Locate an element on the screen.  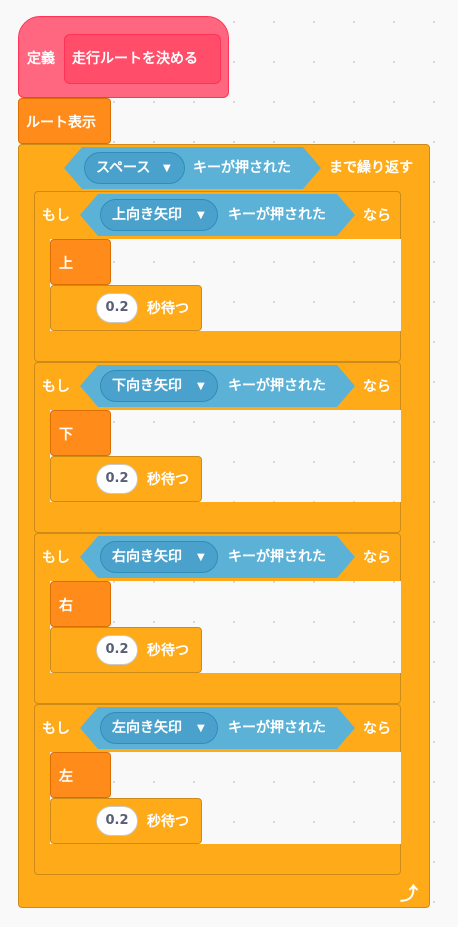
loop-arrow-icon: ⤴ is located at coordinates (409, 894).